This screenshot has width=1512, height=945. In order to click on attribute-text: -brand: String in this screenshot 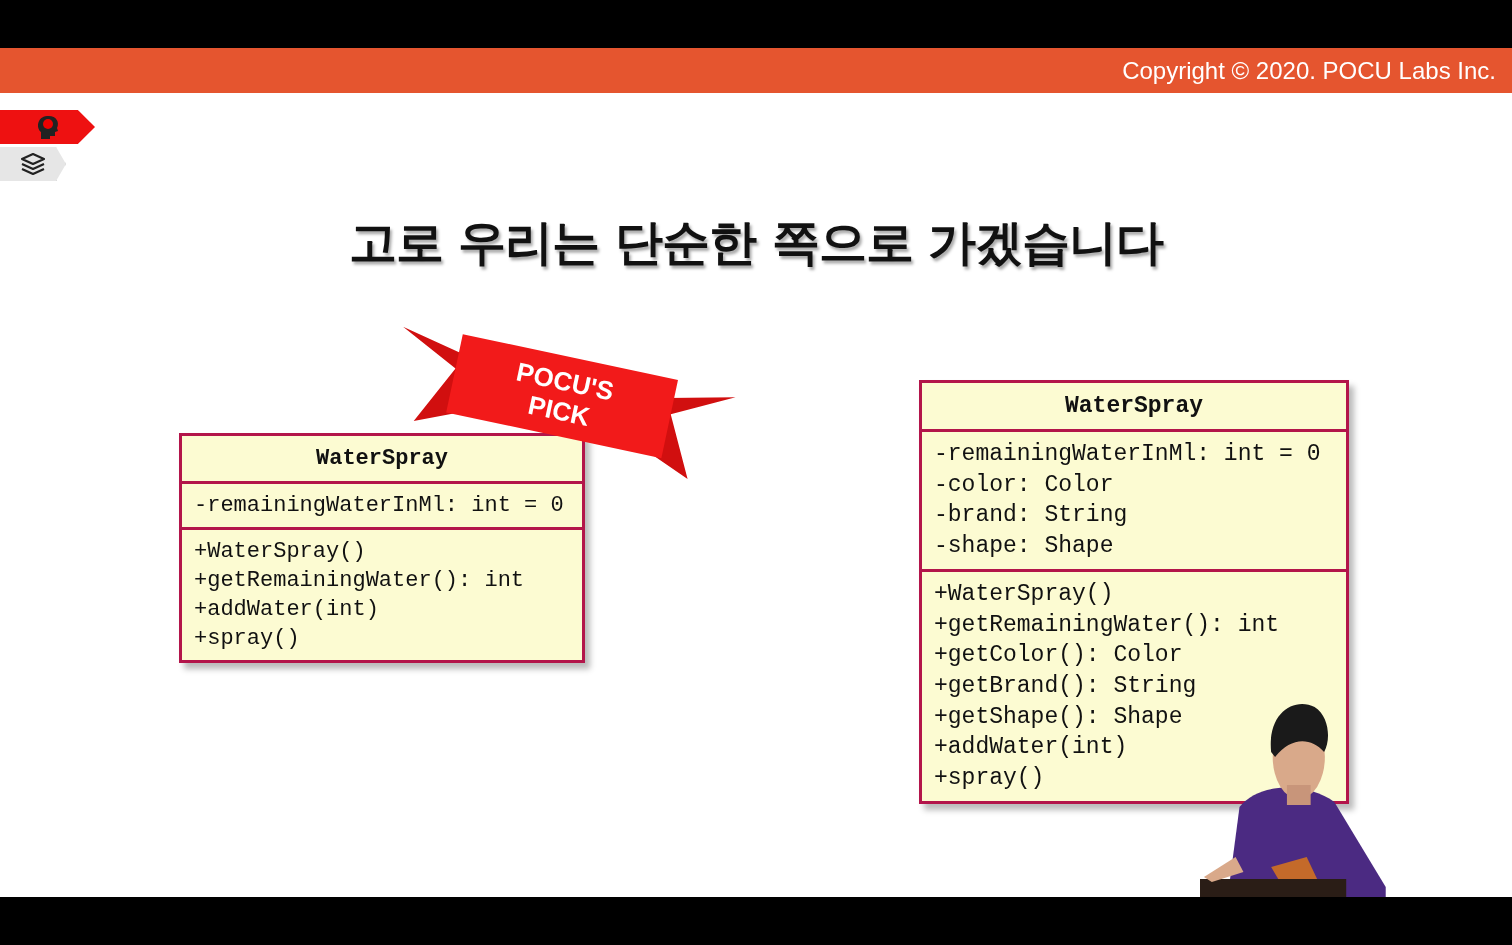, I will do `click(1031, 516)`.